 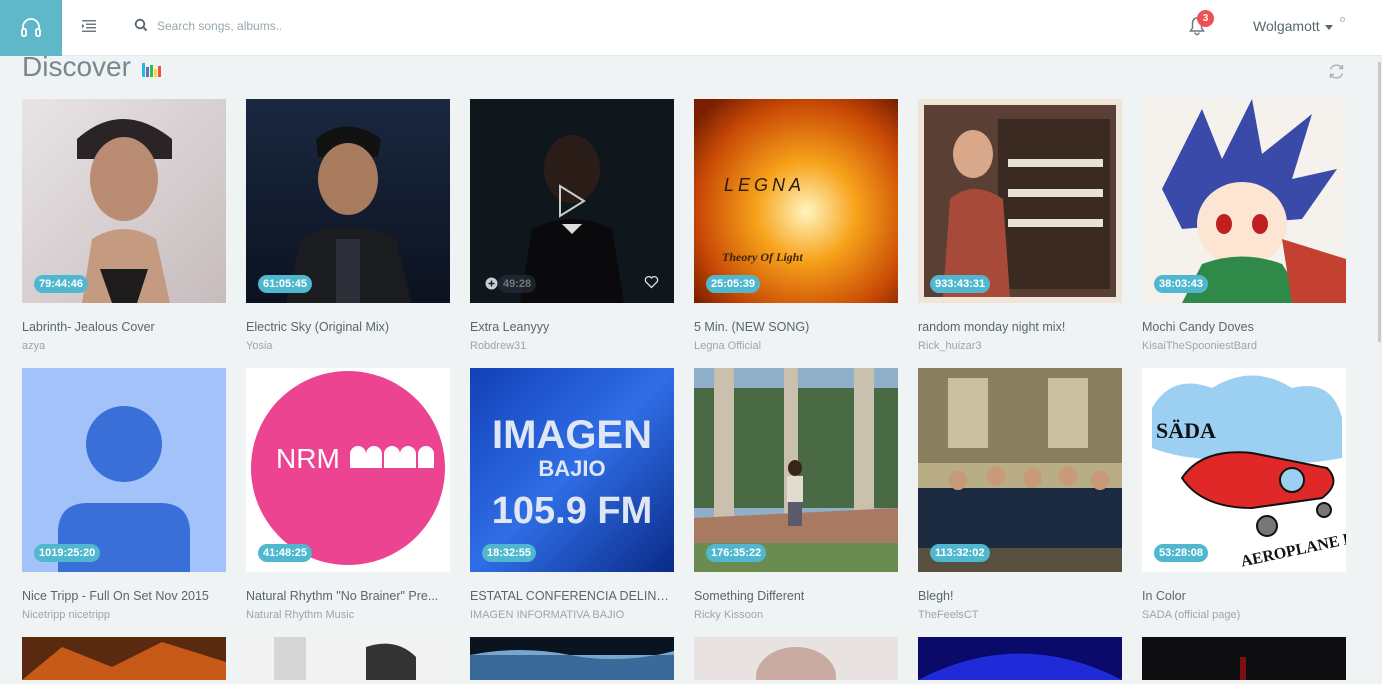 I want to click on app-logo, so click(x=31, y=28).